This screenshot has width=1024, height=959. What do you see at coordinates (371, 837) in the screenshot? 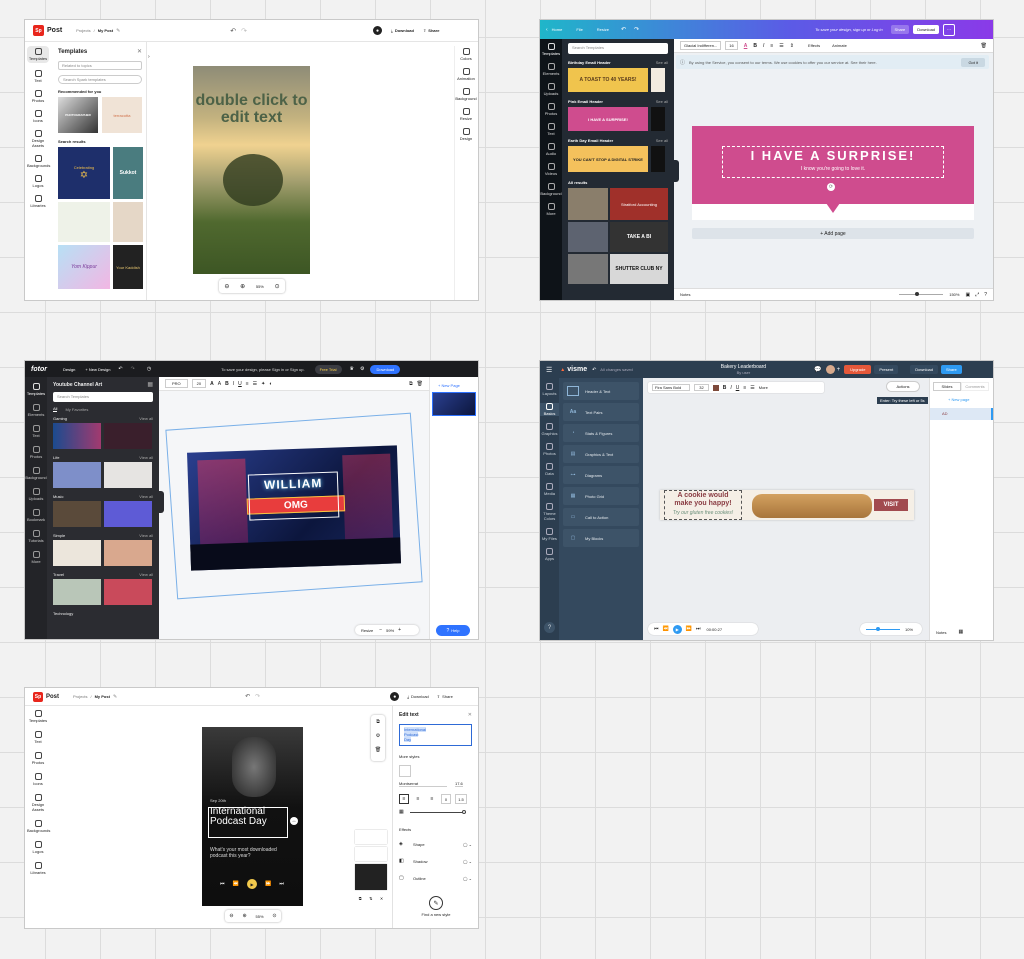
I see `page-thumb` at bounding box center [371, 837].